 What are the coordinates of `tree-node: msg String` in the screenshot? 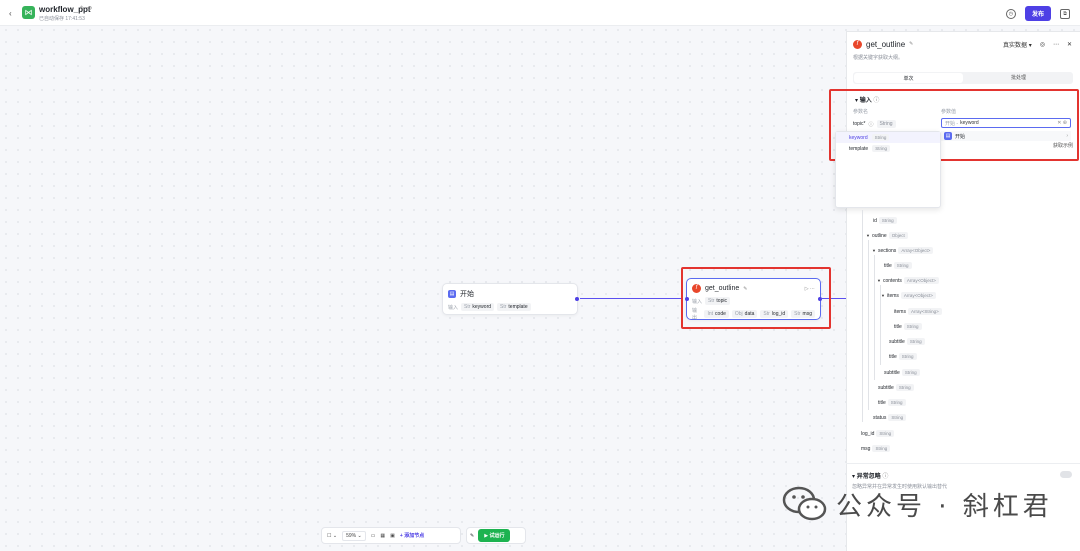 It's located at (876, 448).